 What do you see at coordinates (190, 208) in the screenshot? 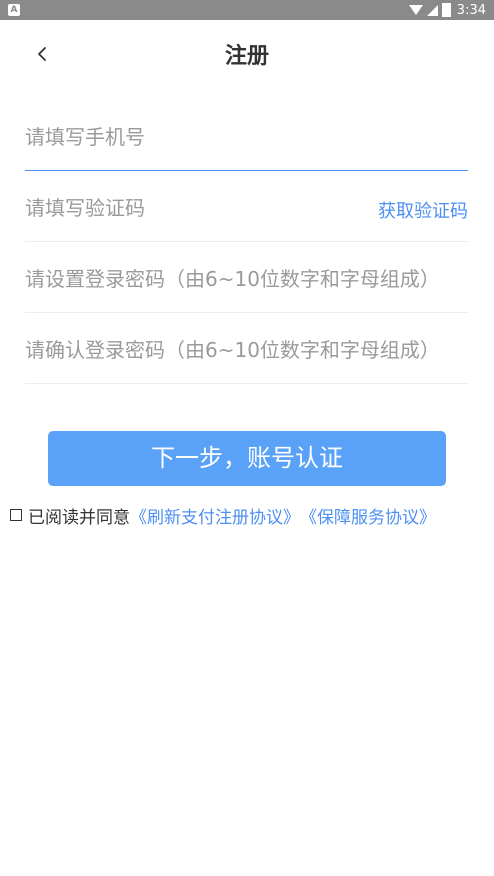
I see `verification-code-input` at bounding box center [190, 208].